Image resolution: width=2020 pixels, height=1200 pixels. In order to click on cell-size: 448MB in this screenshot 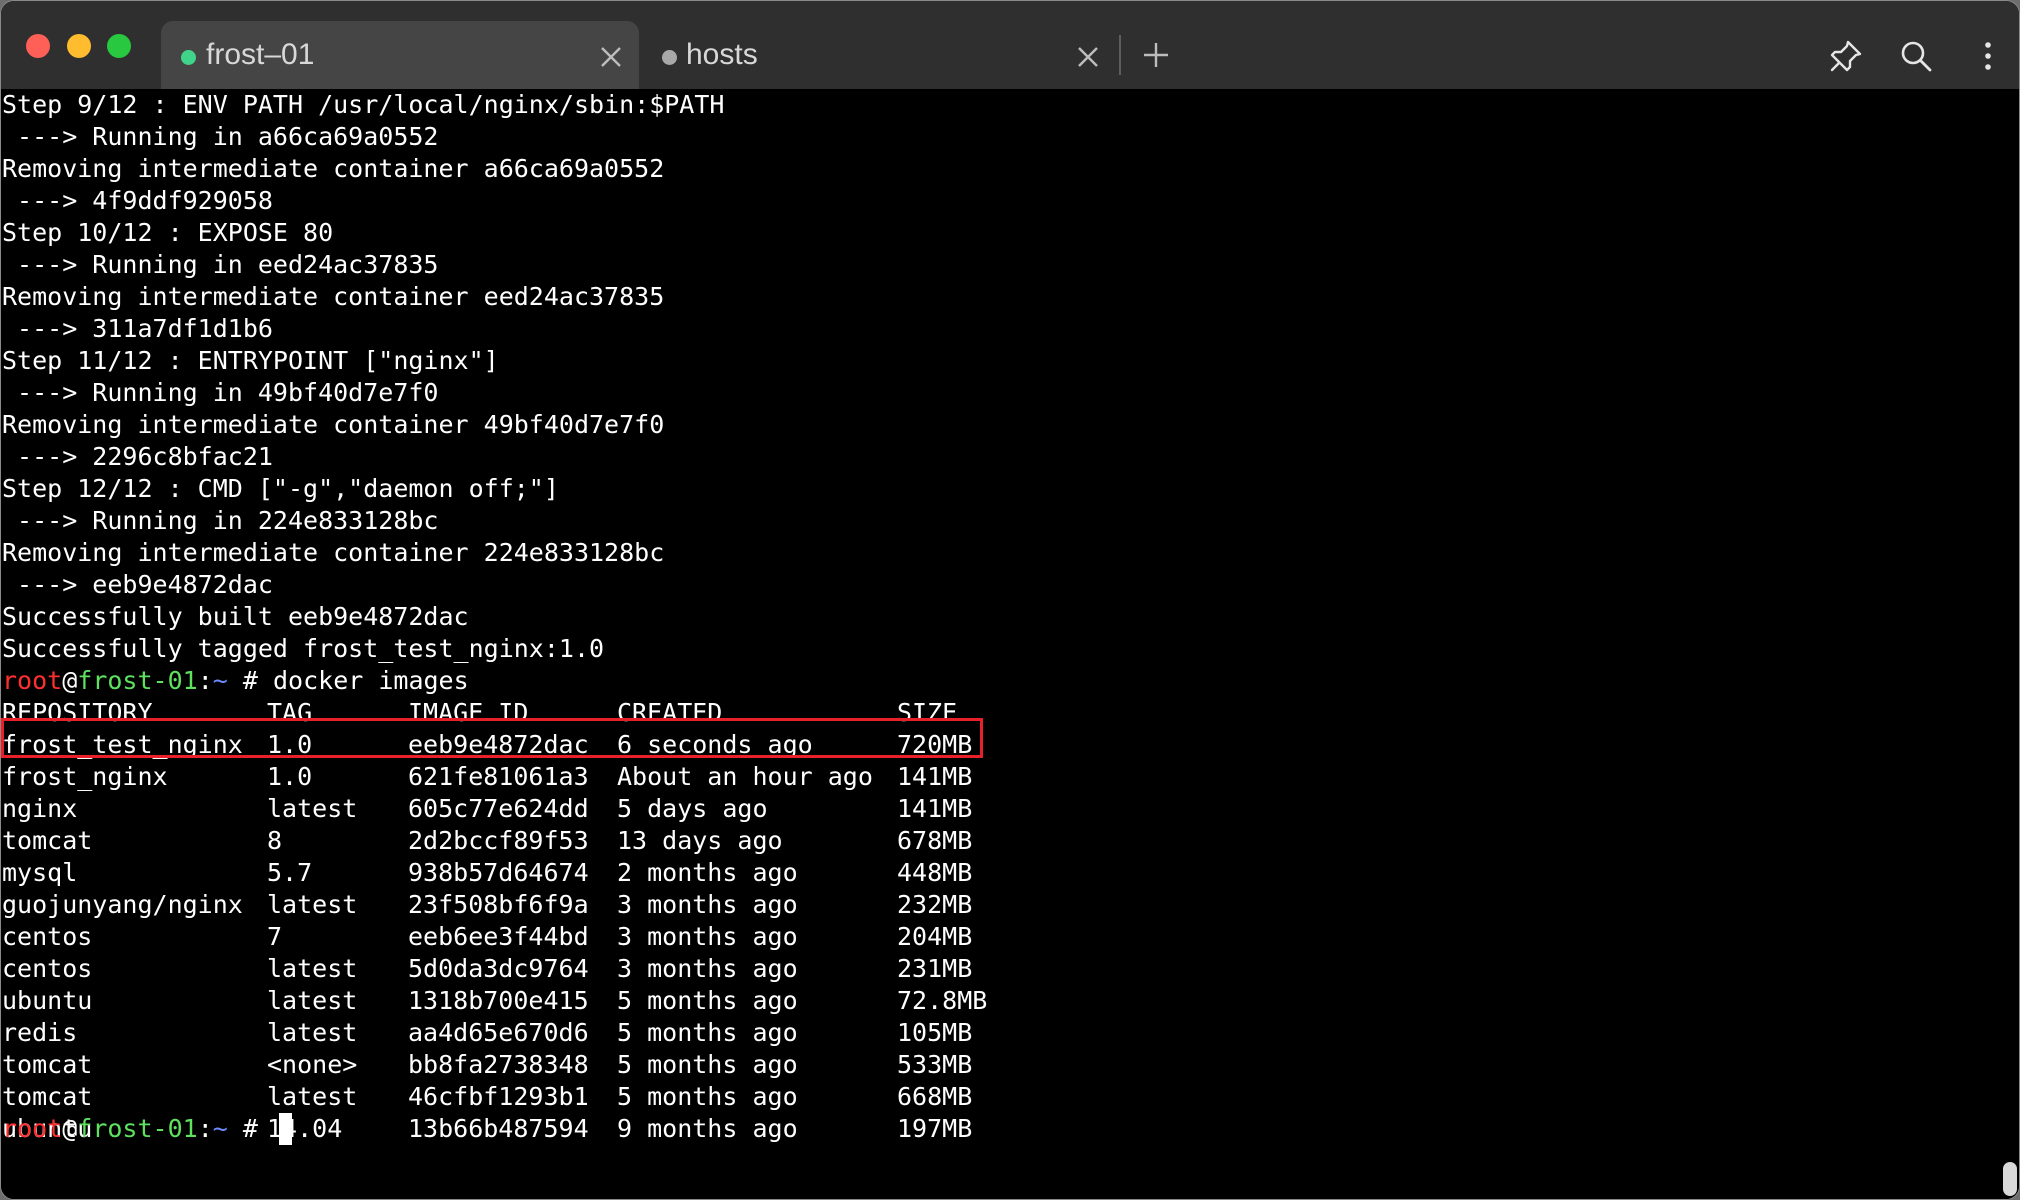, I will do `click(935, 872)`.